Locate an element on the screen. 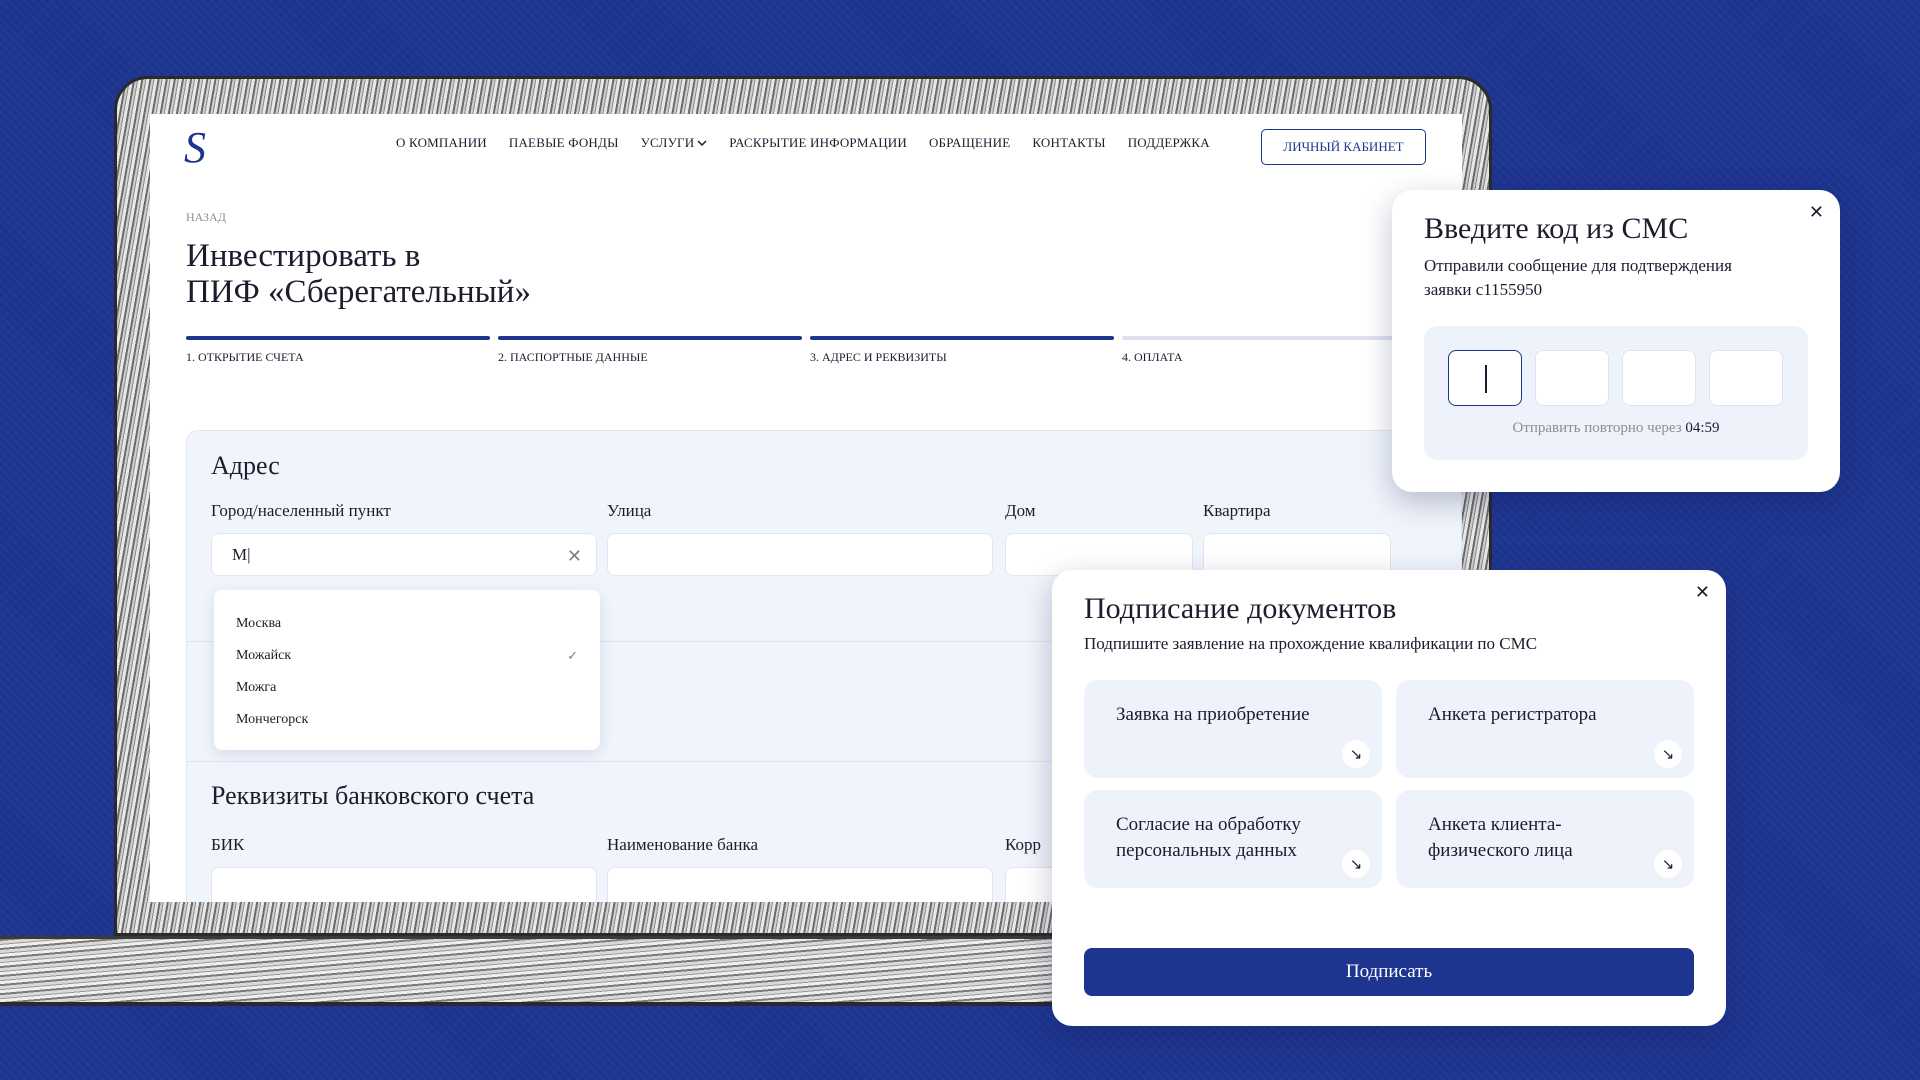  step-label: 4. Оплата is located at coordinates (1152, 357).